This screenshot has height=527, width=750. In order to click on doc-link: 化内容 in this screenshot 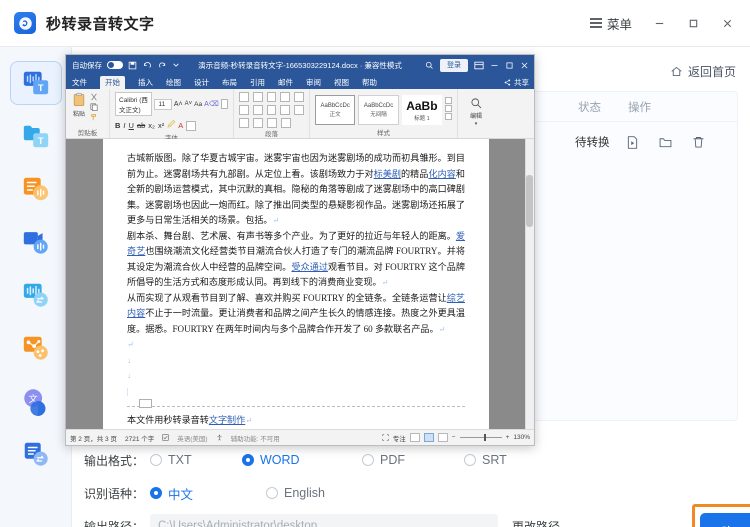, I will do `click(441, 174)`.